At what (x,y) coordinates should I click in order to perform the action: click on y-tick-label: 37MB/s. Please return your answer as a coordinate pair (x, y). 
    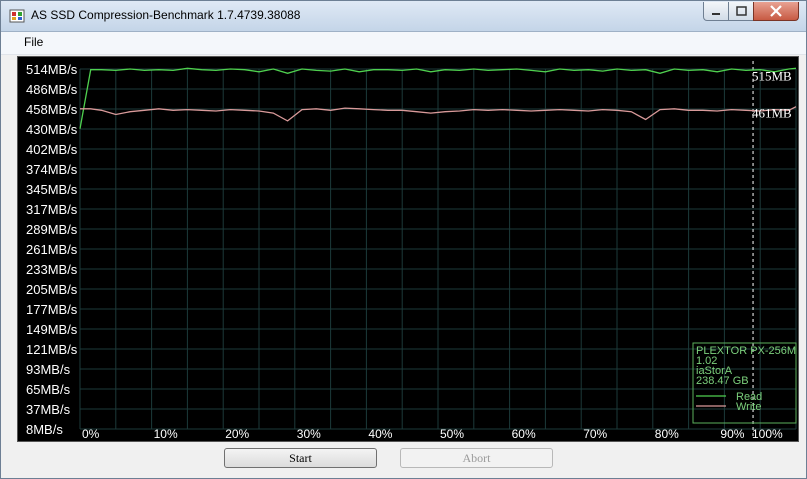
    Looking at the image, I should click on (48, 409).